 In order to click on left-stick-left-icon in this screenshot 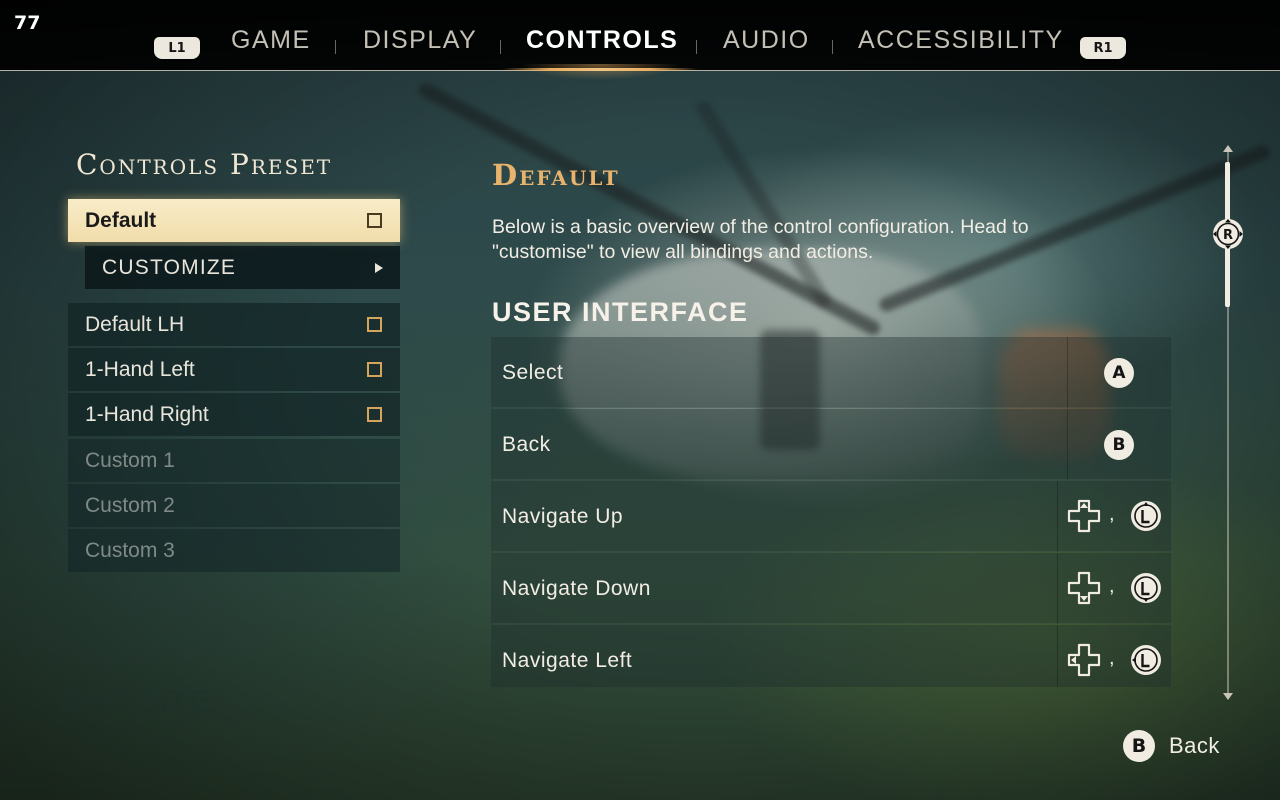, I will do `click(1146, 660)`.